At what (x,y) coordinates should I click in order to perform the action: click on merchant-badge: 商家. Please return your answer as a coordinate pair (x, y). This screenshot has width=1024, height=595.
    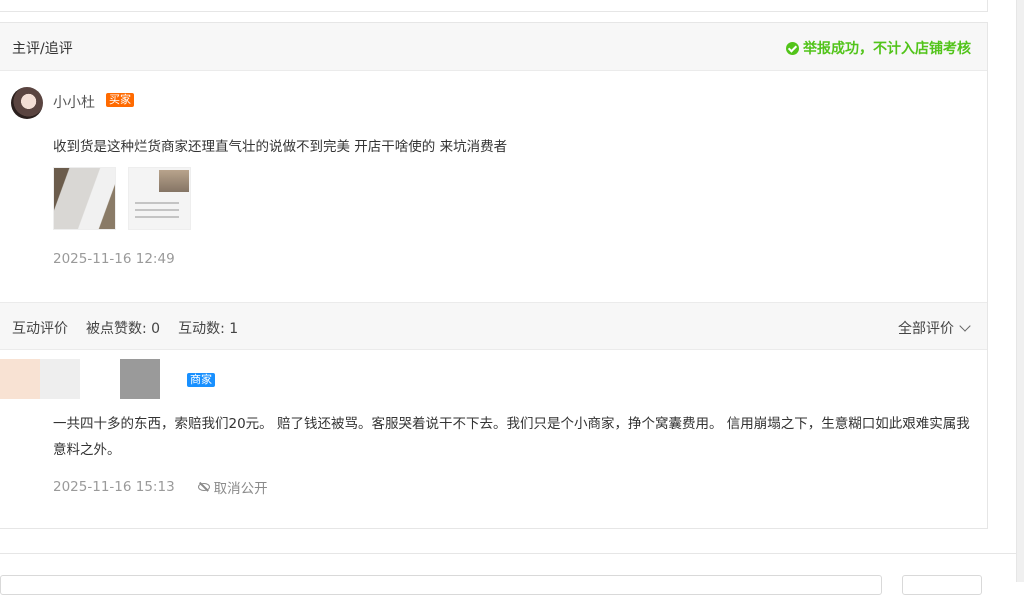
    Looking at the image, I should click on (201, 380).